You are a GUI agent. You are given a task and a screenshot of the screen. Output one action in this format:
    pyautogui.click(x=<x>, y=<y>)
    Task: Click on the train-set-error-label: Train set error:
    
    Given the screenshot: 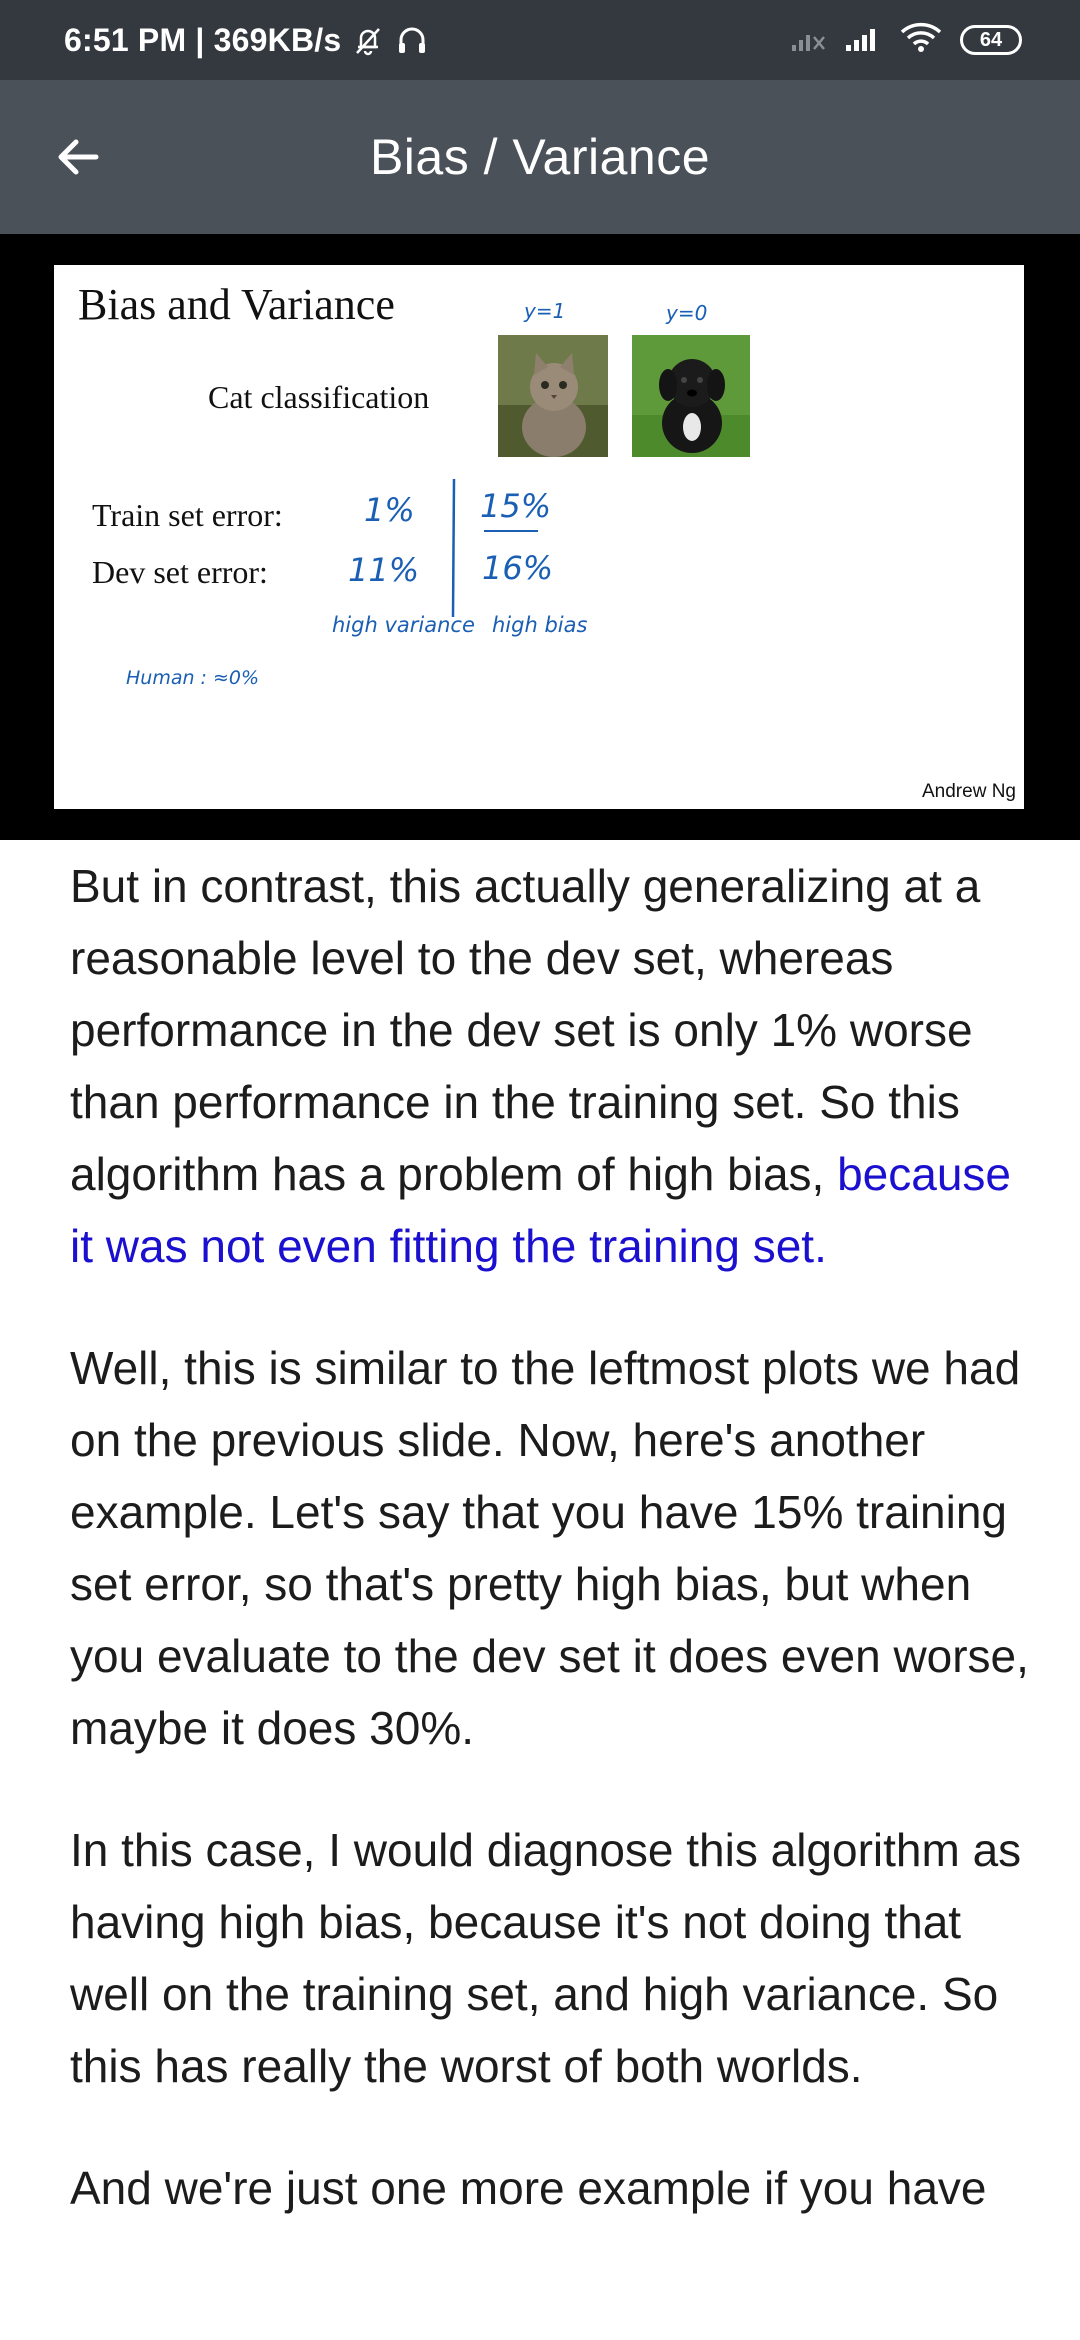 What is the action you would take?
    pyautogui.click(x=187, y=515)
    